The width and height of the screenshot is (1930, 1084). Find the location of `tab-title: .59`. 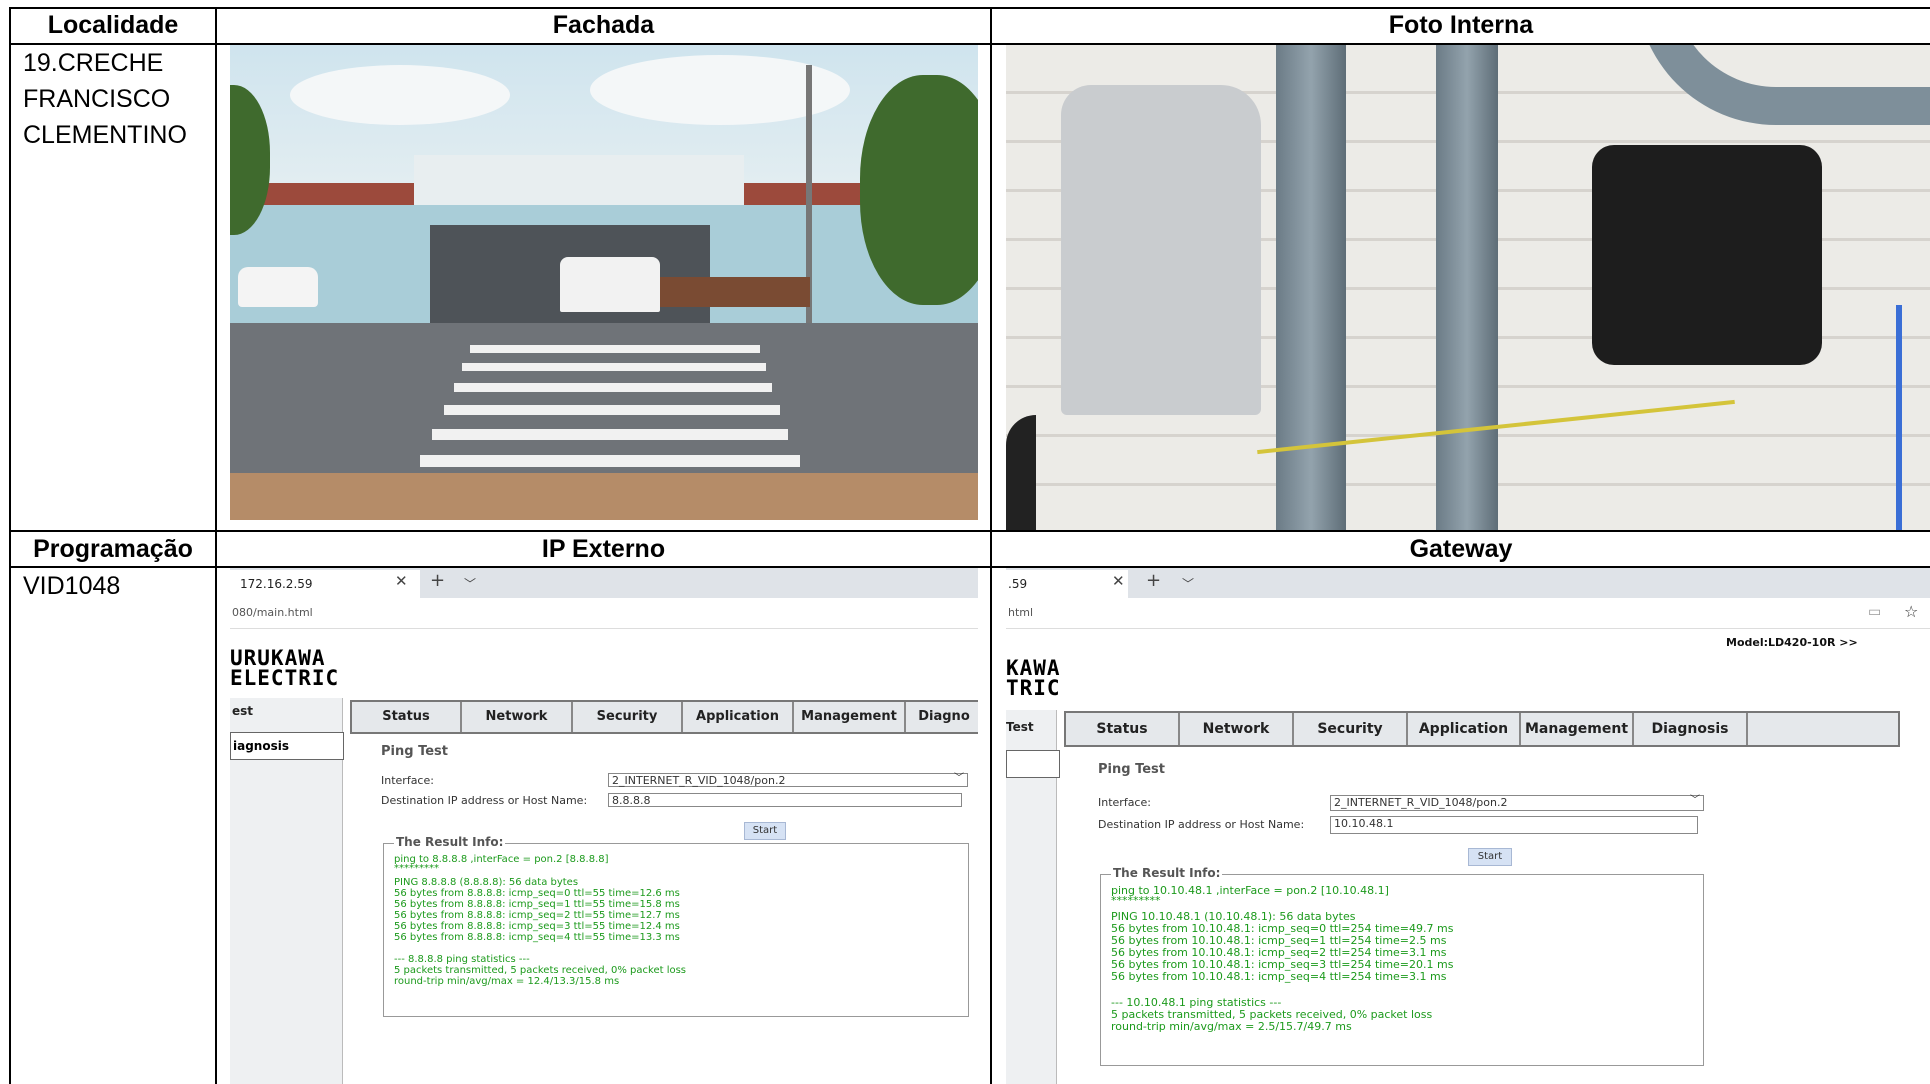

tab-title: .59 is located at coordinates (1018, 584).